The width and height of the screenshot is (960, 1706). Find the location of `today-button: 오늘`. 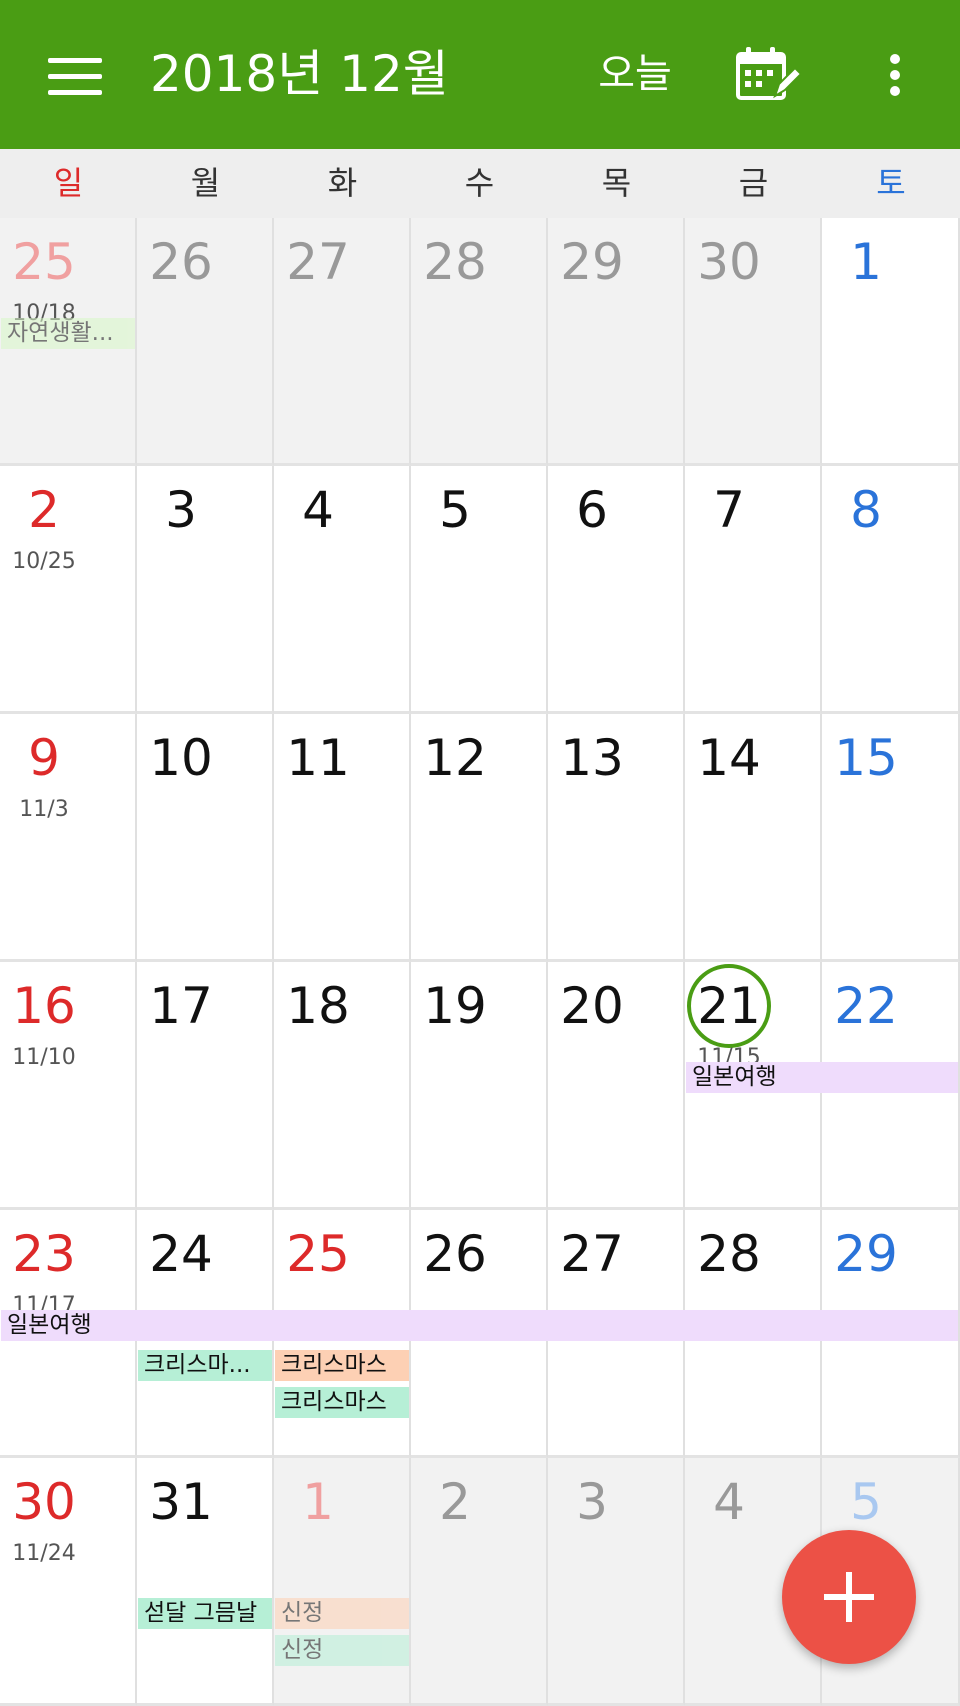

today-button: 오늘 is located at coordinates (635, 74).